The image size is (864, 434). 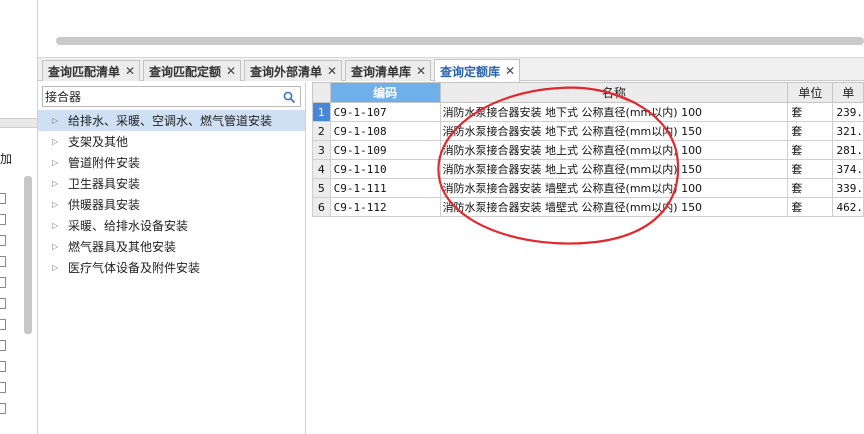 What do you see at coordinates (614, 169) in the screenshot?
I see `name-cell: 消防水泵接合器安装 地上式 公称直径(mm以内) 150` at bounding box center [614, 169].